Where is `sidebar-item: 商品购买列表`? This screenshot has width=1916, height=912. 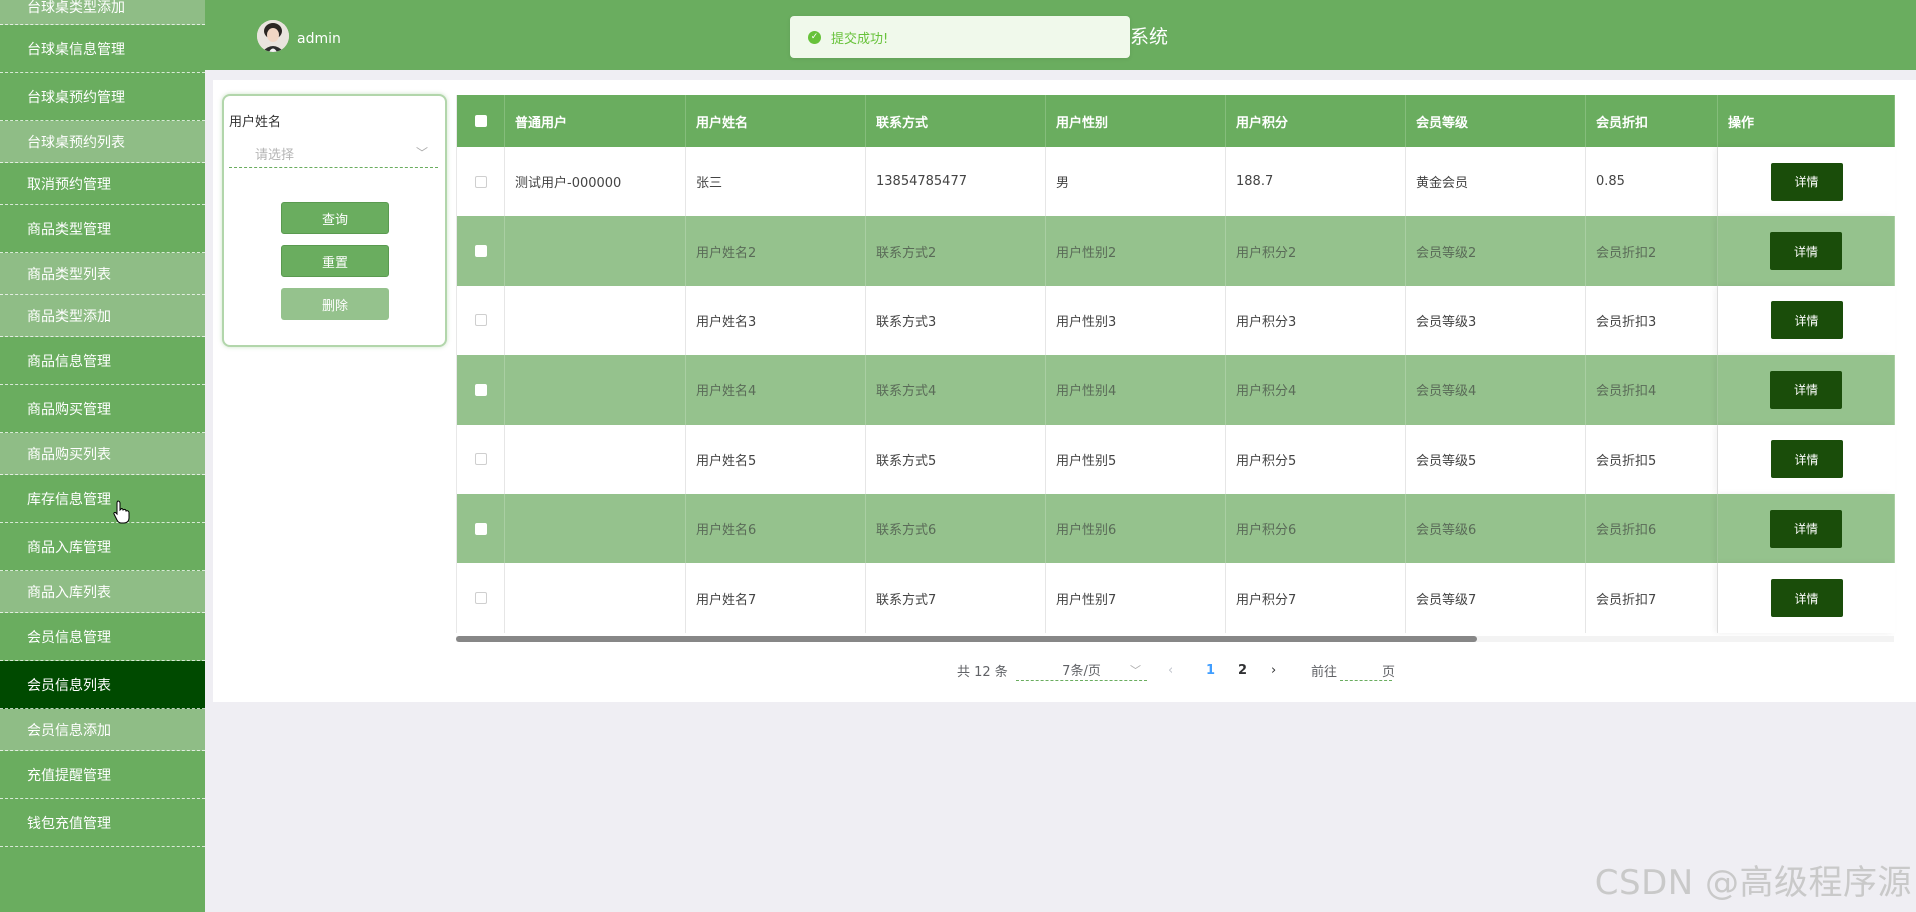 sidebar-item: 商品购买列表 is located at coordinates (102, 454).